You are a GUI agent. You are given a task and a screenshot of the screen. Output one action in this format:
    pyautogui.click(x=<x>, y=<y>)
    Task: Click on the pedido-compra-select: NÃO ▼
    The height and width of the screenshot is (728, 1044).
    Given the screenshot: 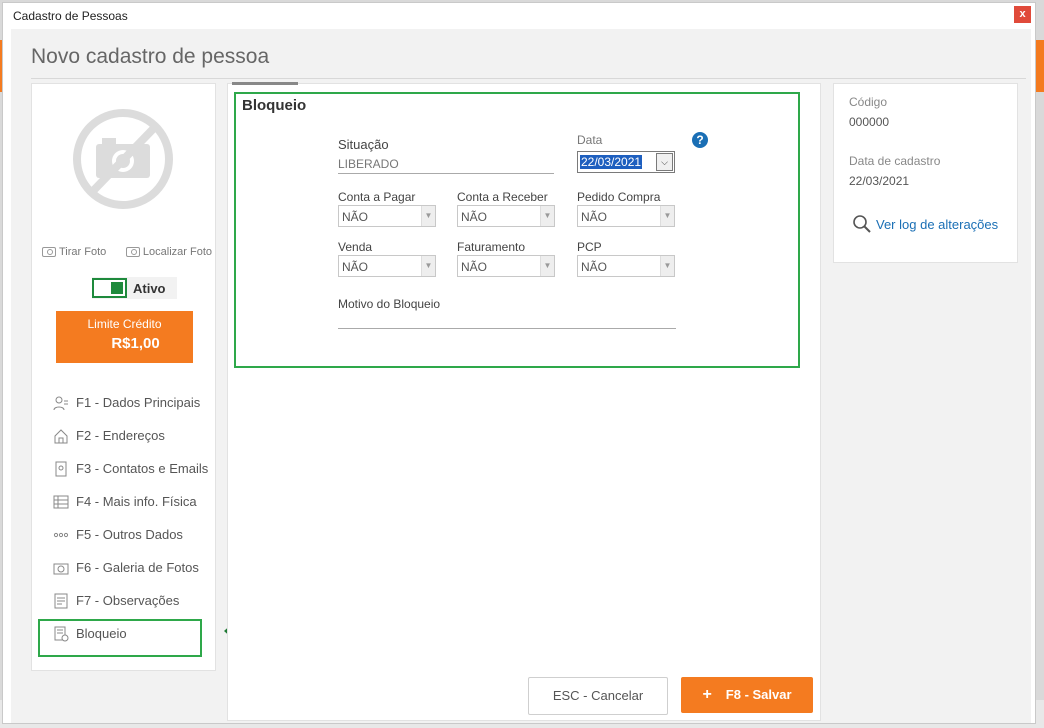 What is the action you would take?
    pyautogui.click(x=626, y=216)
    